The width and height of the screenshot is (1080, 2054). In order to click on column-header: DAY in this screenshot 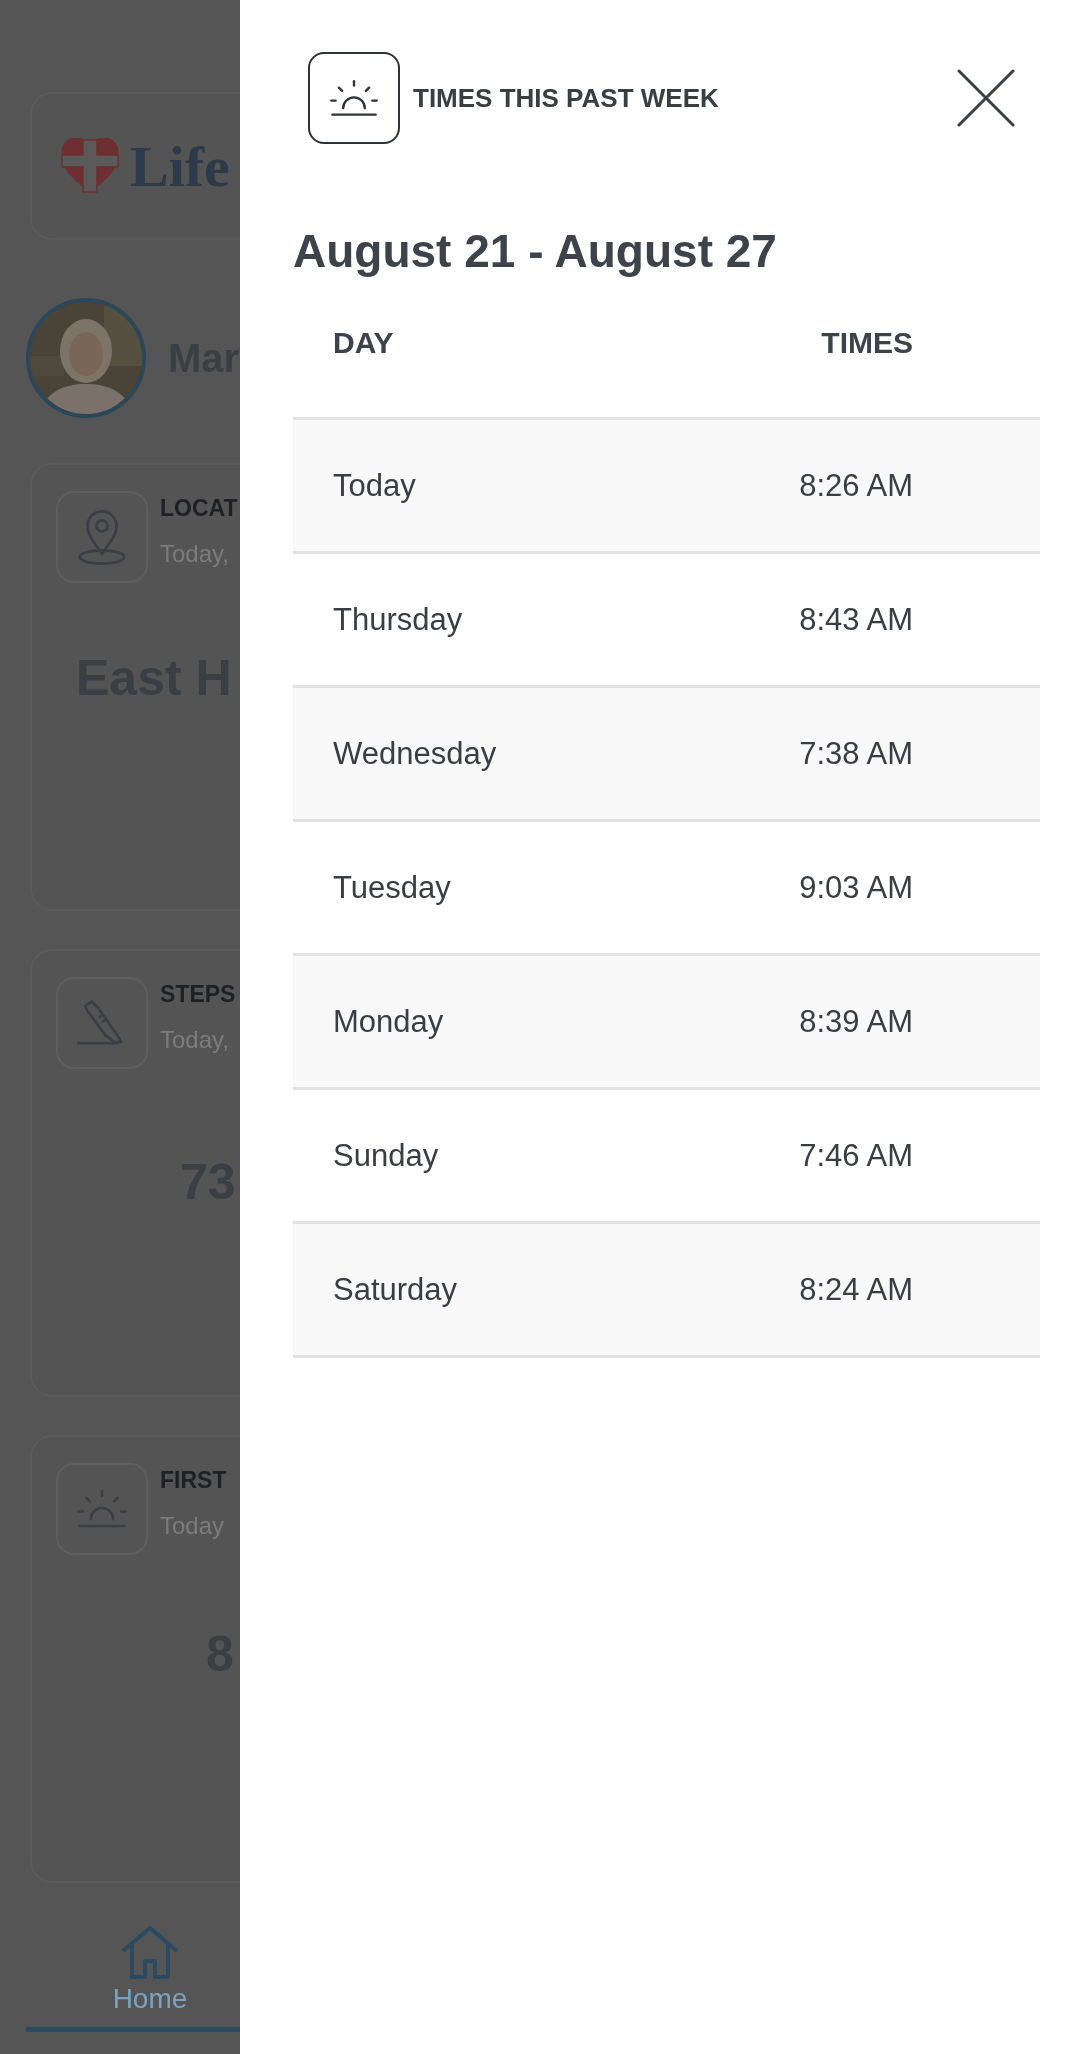, I will do `click(363, 343)`.